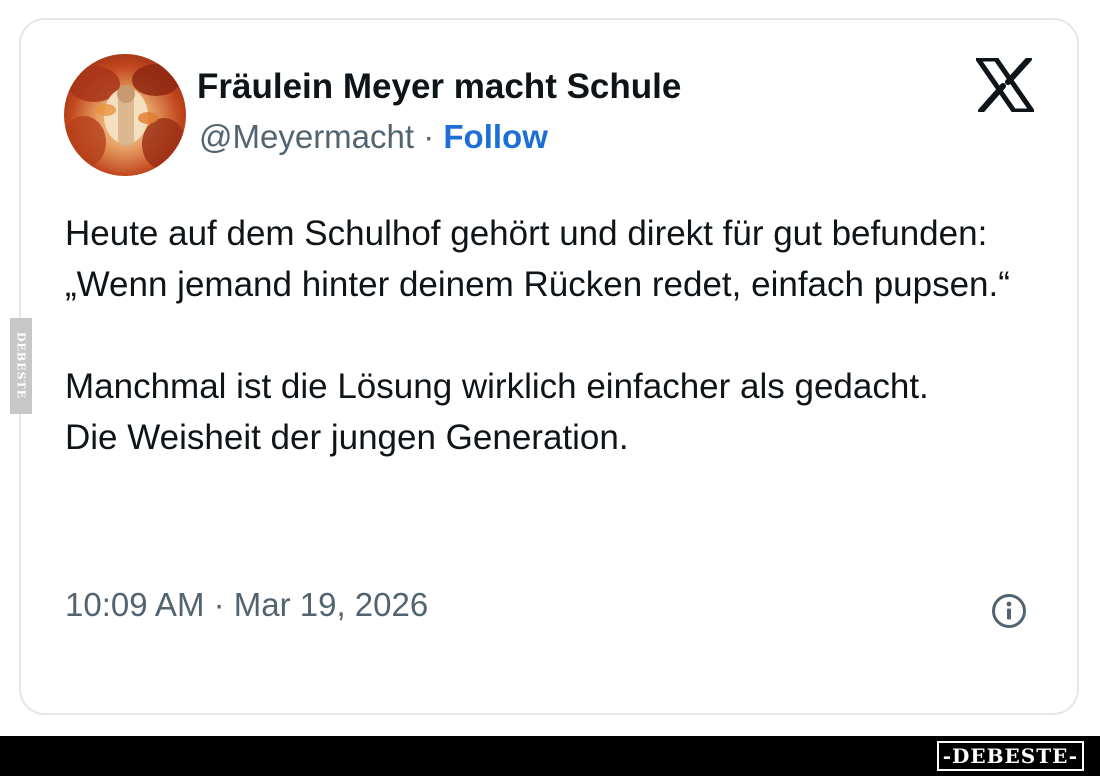 The width and height of the screenshot is (1100, 776). Describe the element at coordinates (347, 437) in the screenshot. I see `tweet-text-line: Die Weisheit der jungen Generation.` at that location.